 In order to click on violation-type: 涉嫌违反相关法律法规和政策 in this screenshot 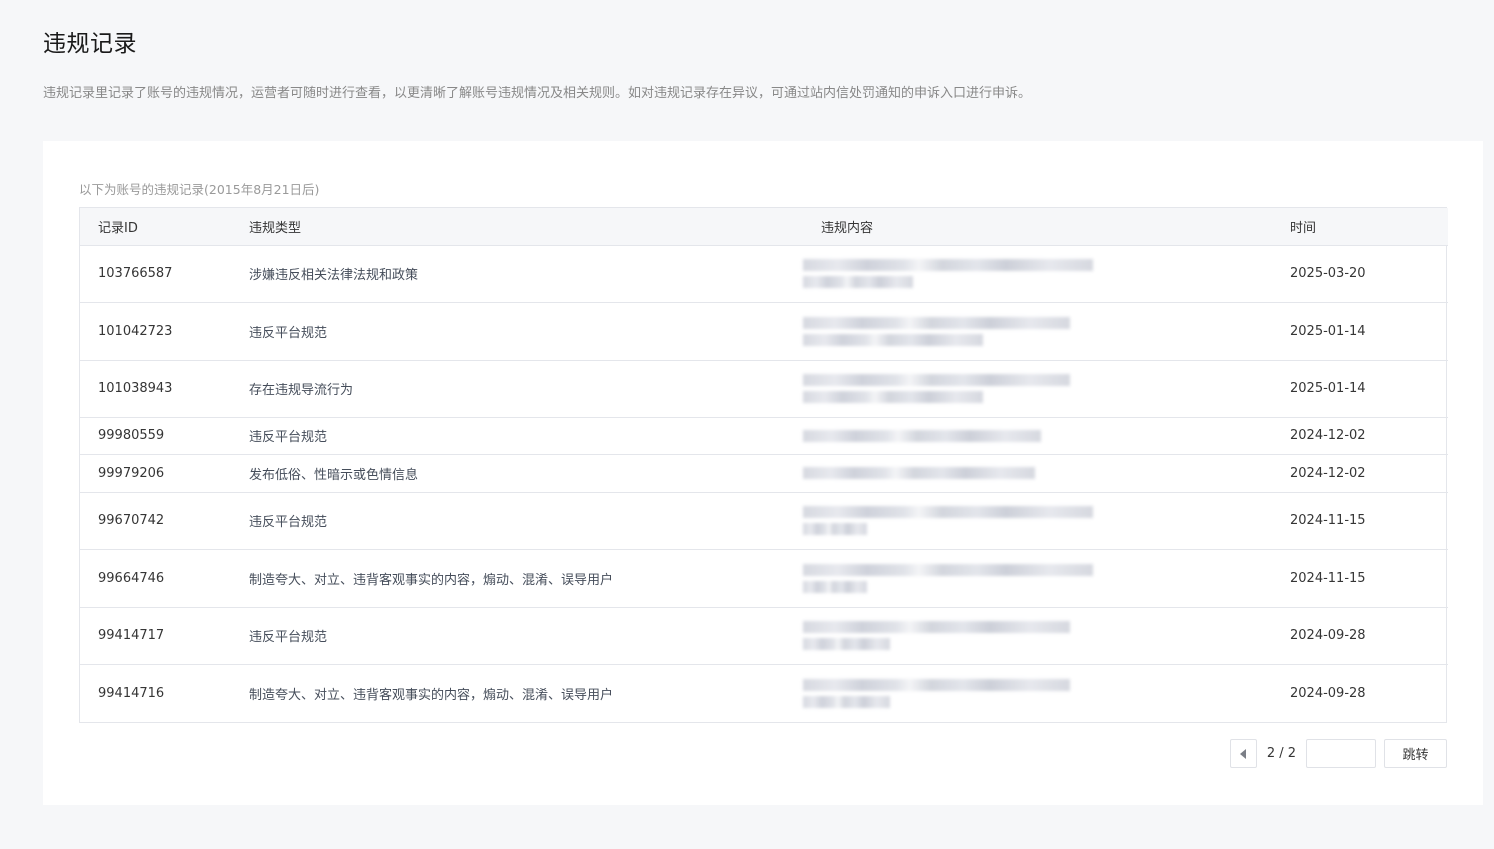, I will do `click(517, 274)`.